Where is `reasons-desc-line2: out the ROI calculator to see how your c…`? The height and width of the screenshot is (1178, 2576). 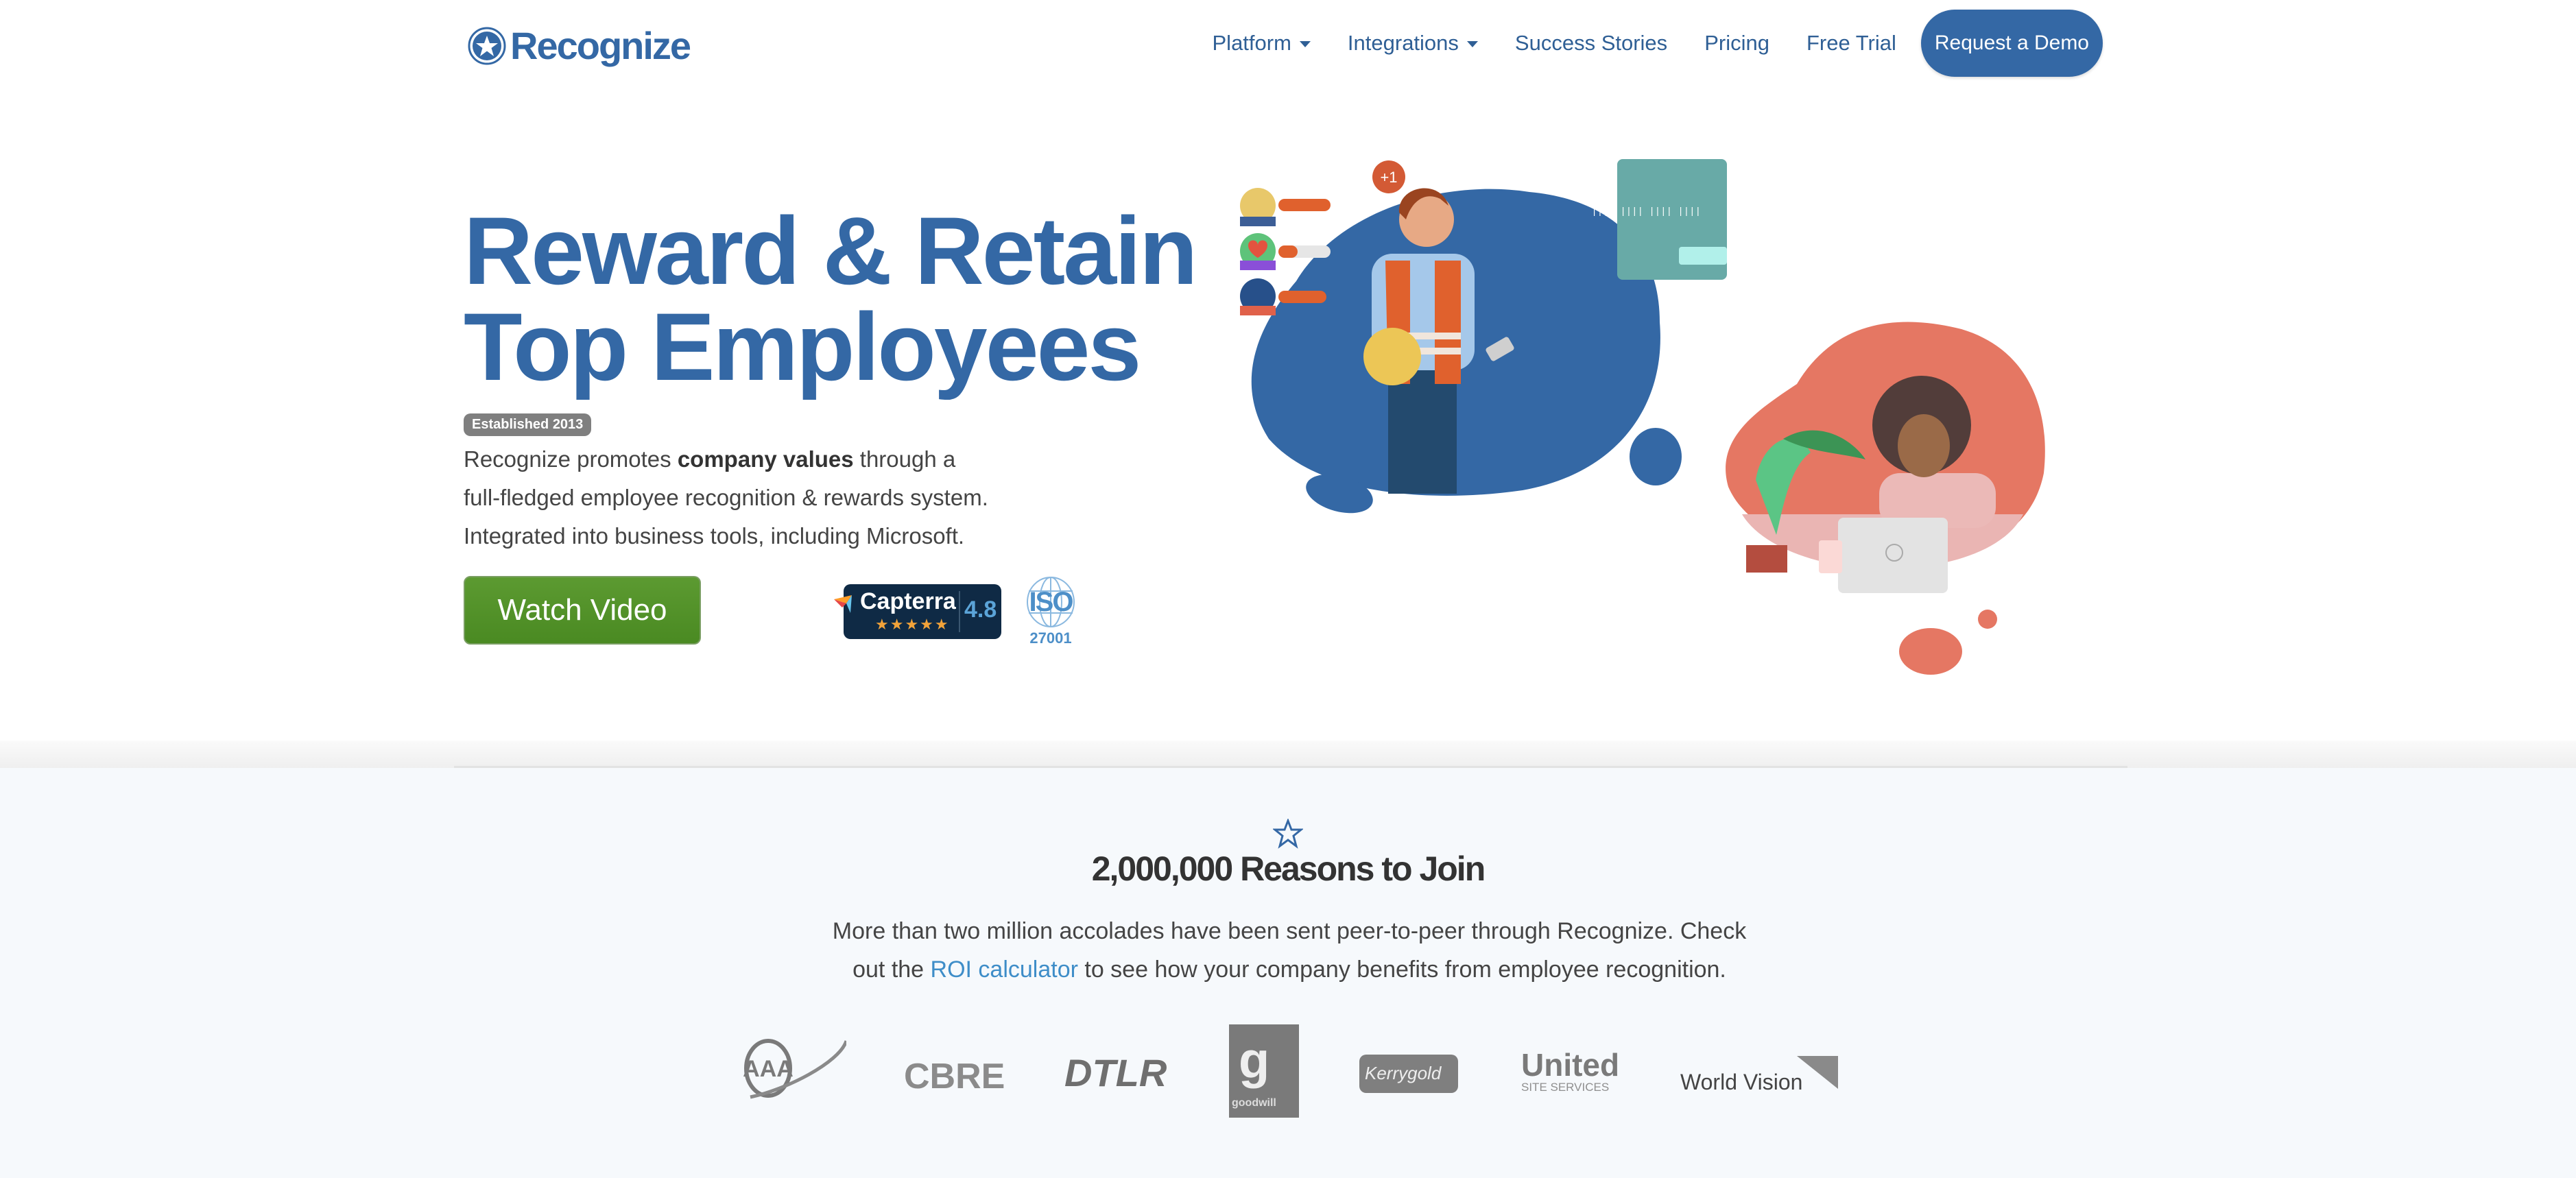
reasons-desc-line2: out the ROI calculator to see how your c… is located at coordinates (1289, 969).